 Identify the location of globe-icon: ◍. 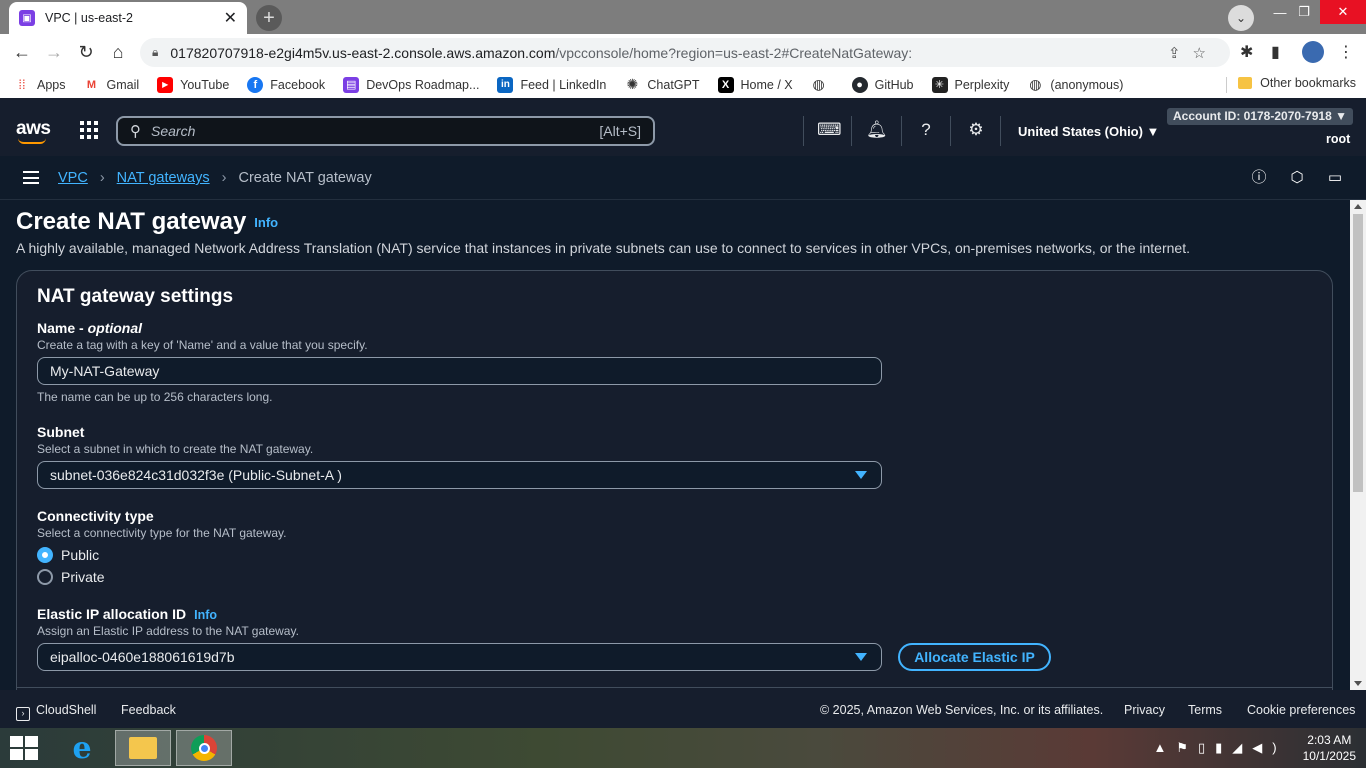
(818, 84).